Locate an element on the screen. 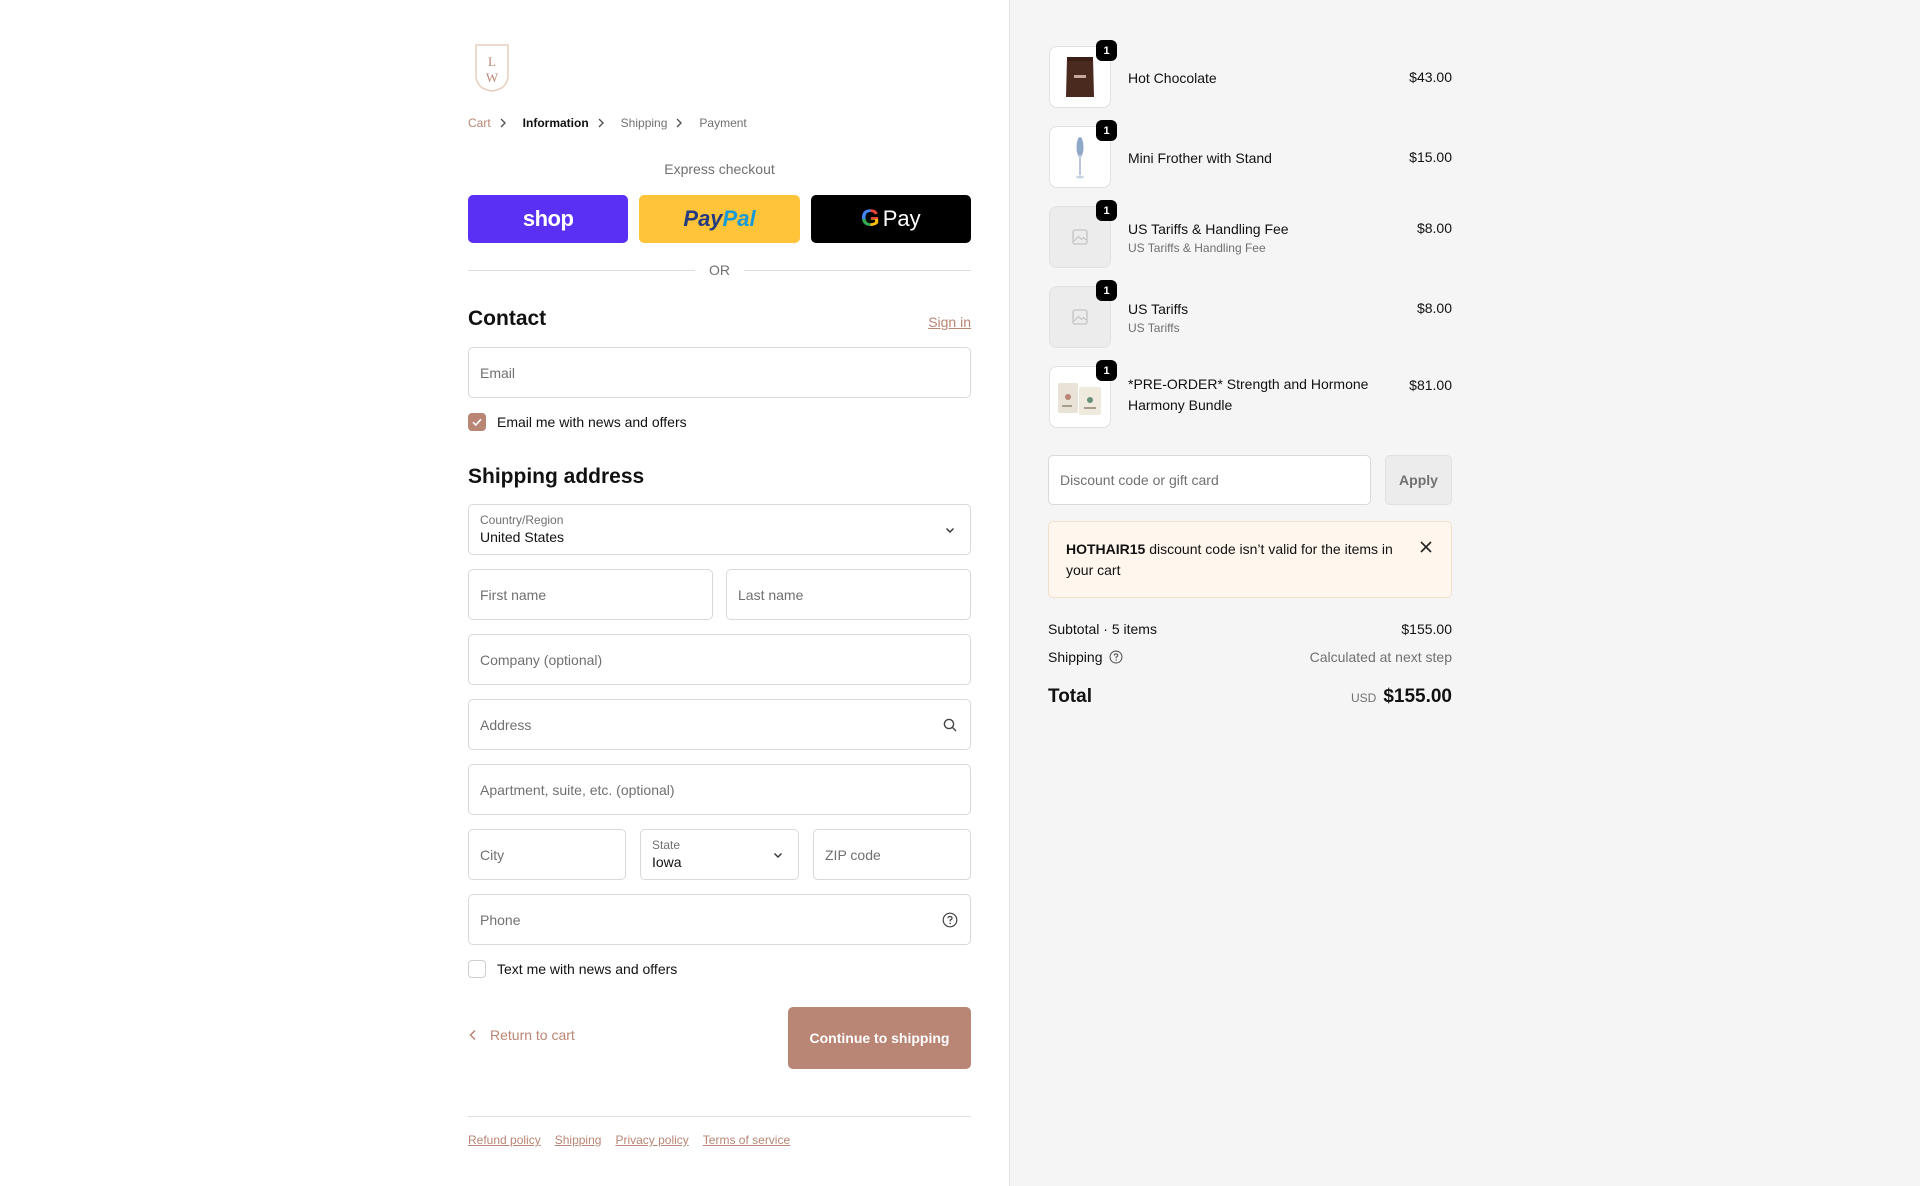 The image size is (1920, 1186). apply-discount-button: Apply is located at coordinates (1418, 480).